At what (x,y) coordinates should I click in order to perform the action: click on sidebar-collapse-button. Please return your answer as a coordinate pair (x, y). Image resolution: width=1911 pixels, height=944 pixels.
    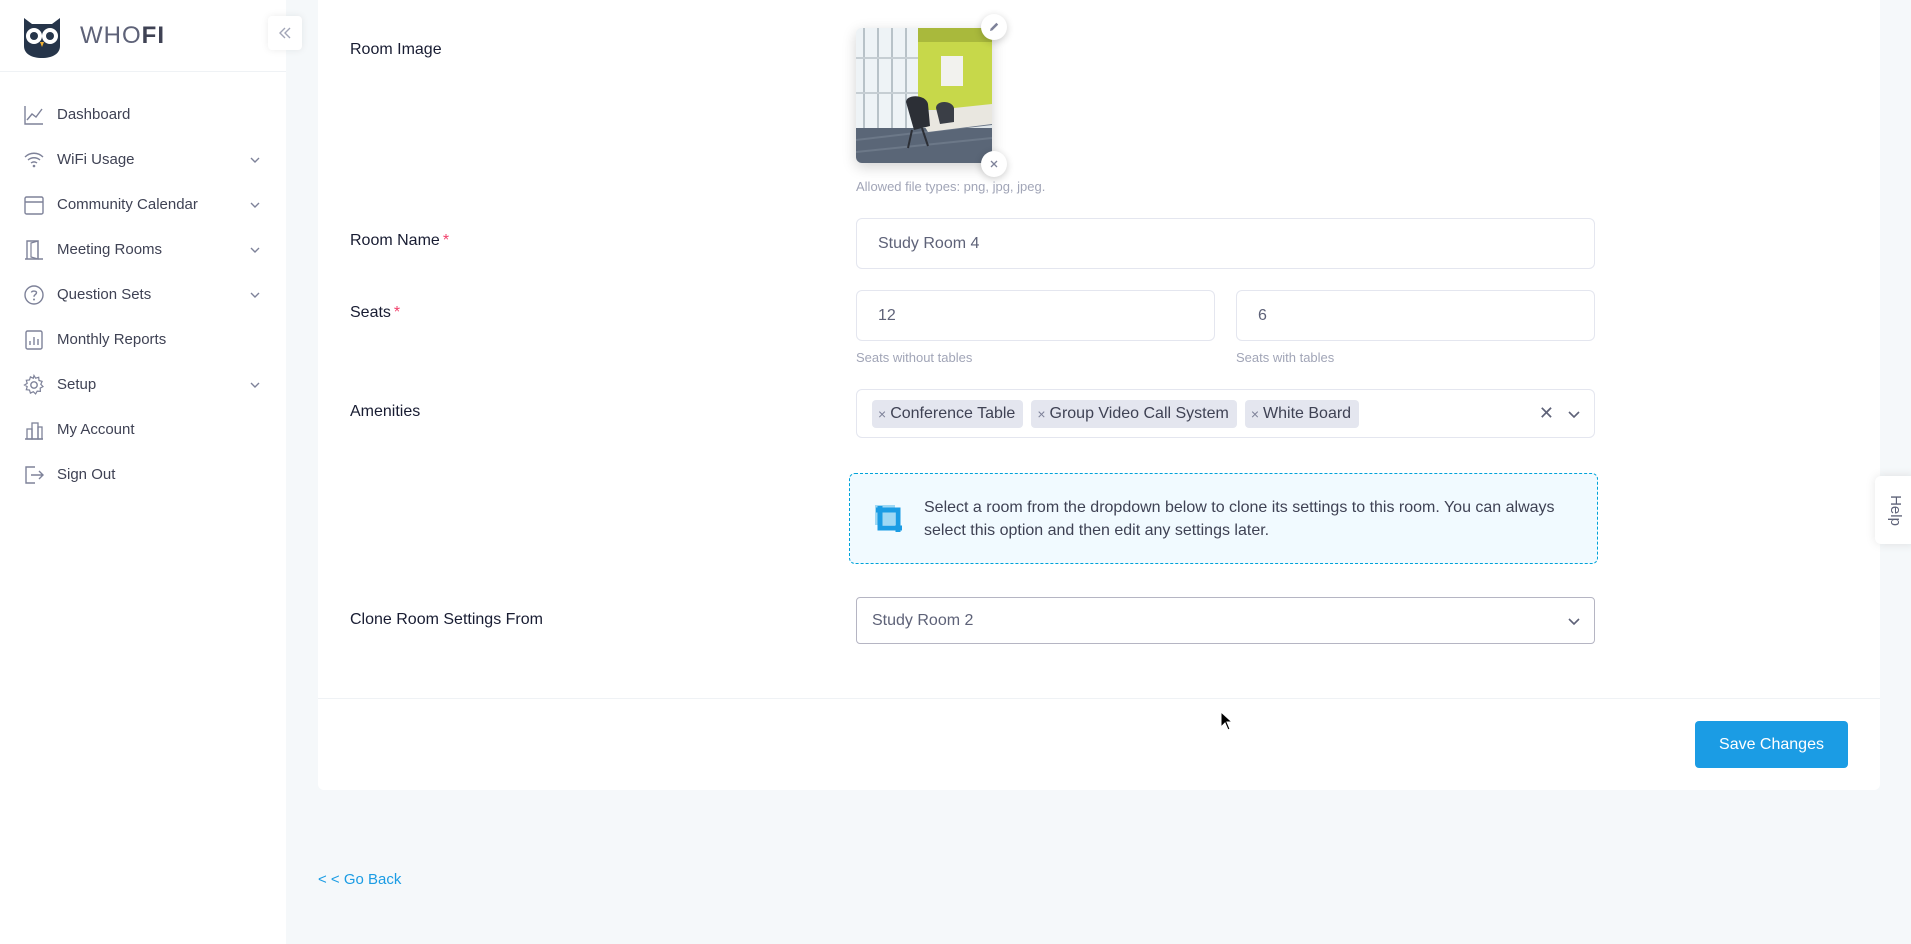
    Looking at the image, I should click on (285, 33).